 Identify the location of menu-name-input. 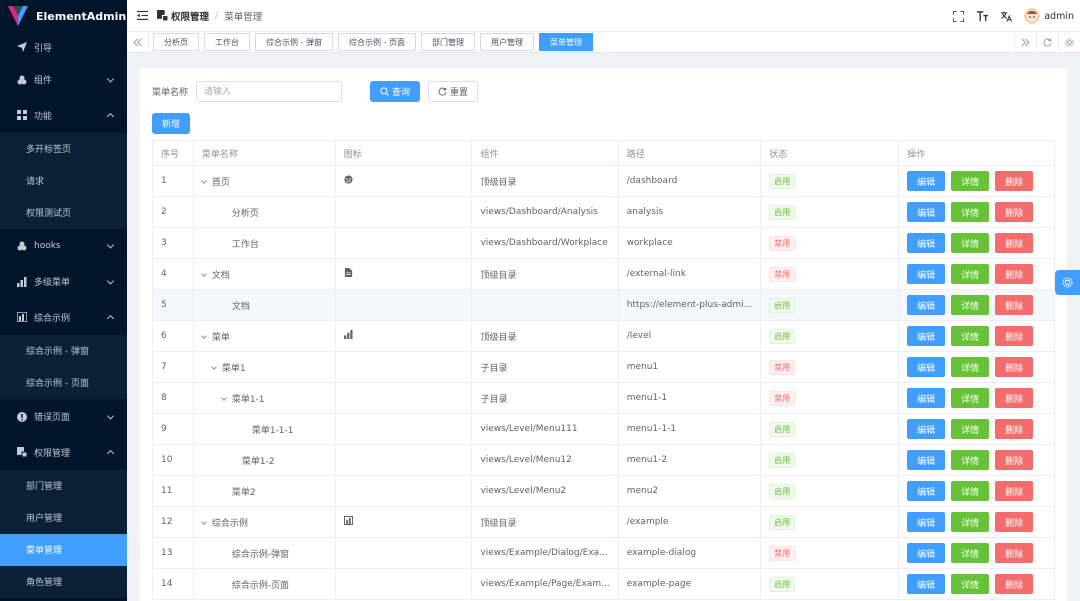
(269, 91).